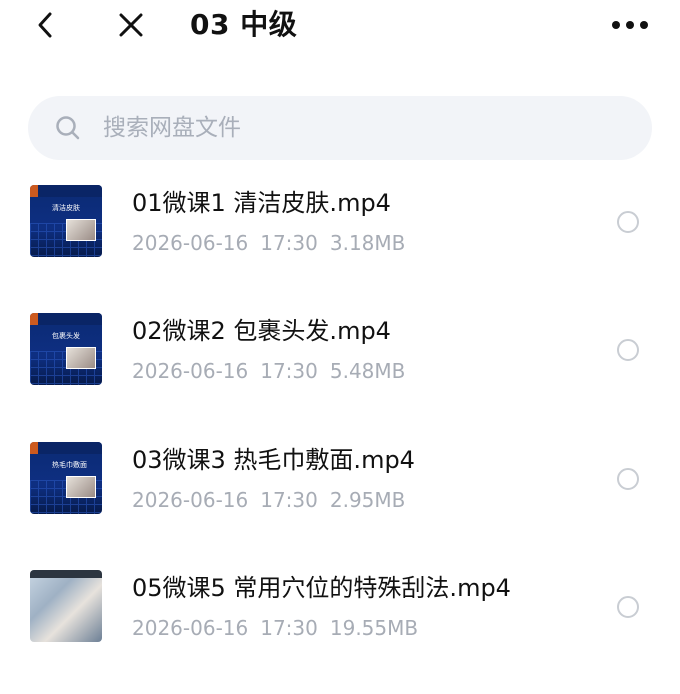  I want to click on chevron-left-icon, so click(45, 25).